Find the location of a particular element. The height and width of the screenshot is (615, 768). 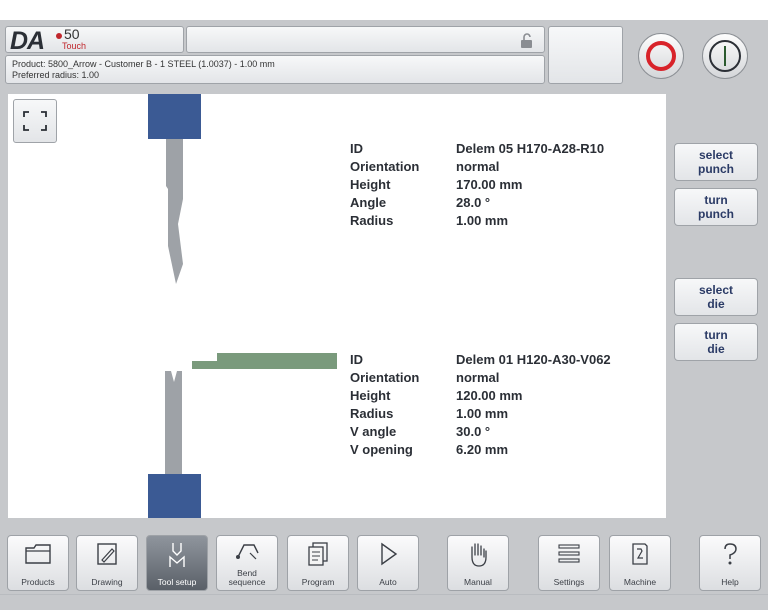

machine-icon is located at coordinates (640, 556).